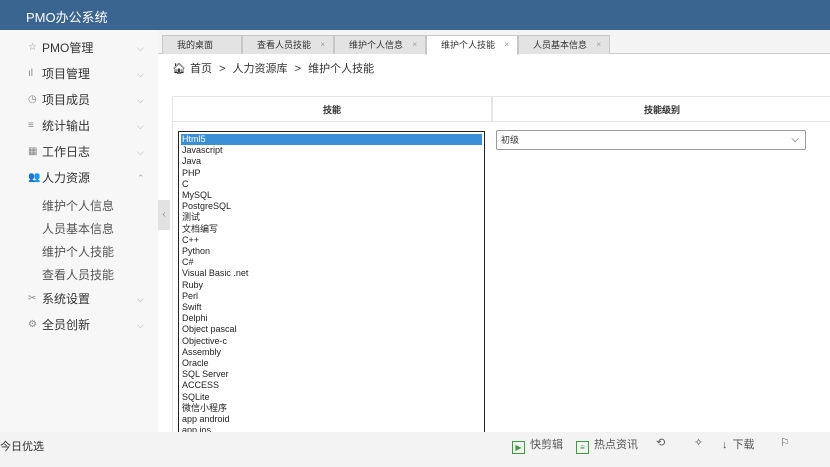  What do you see at coordinates (331, 262) in the screenshot?
I see `skill-option: C#` at bounding box center [331, 262].